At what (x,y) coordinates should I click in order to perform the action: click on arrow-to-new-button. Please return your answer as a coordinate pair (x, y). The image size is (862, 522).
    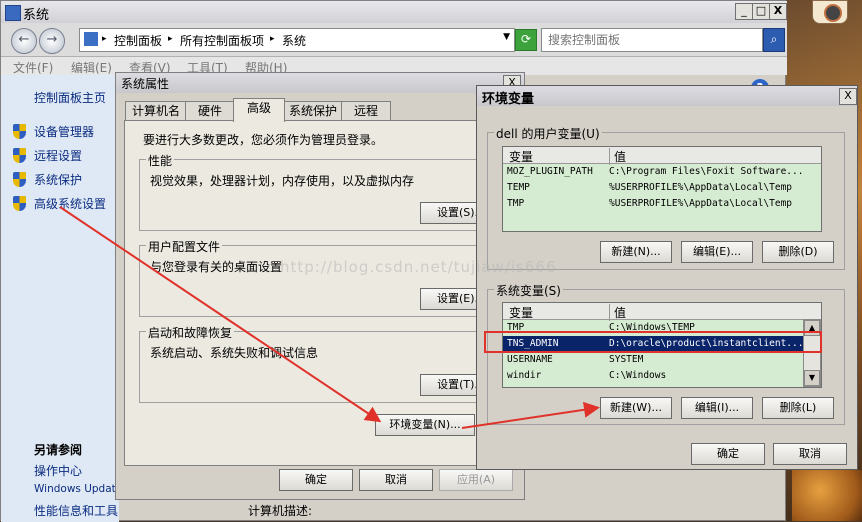
    Looking at the image, I should click on (530, 415).